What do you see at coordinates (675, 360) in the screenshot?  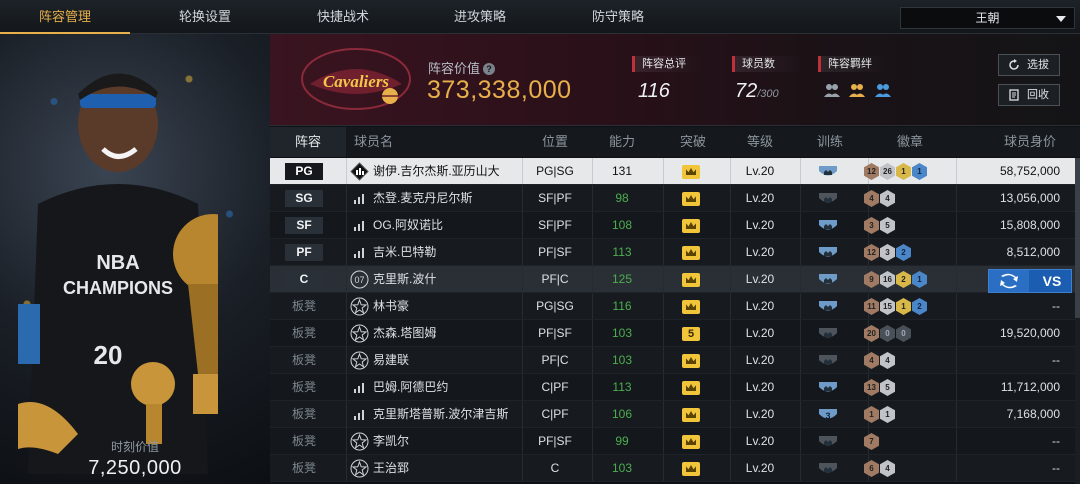 I see `table-row: 板凳 易建联 PF|C 103 Lv.20 4 4 --` at bounding box center [675, 360].